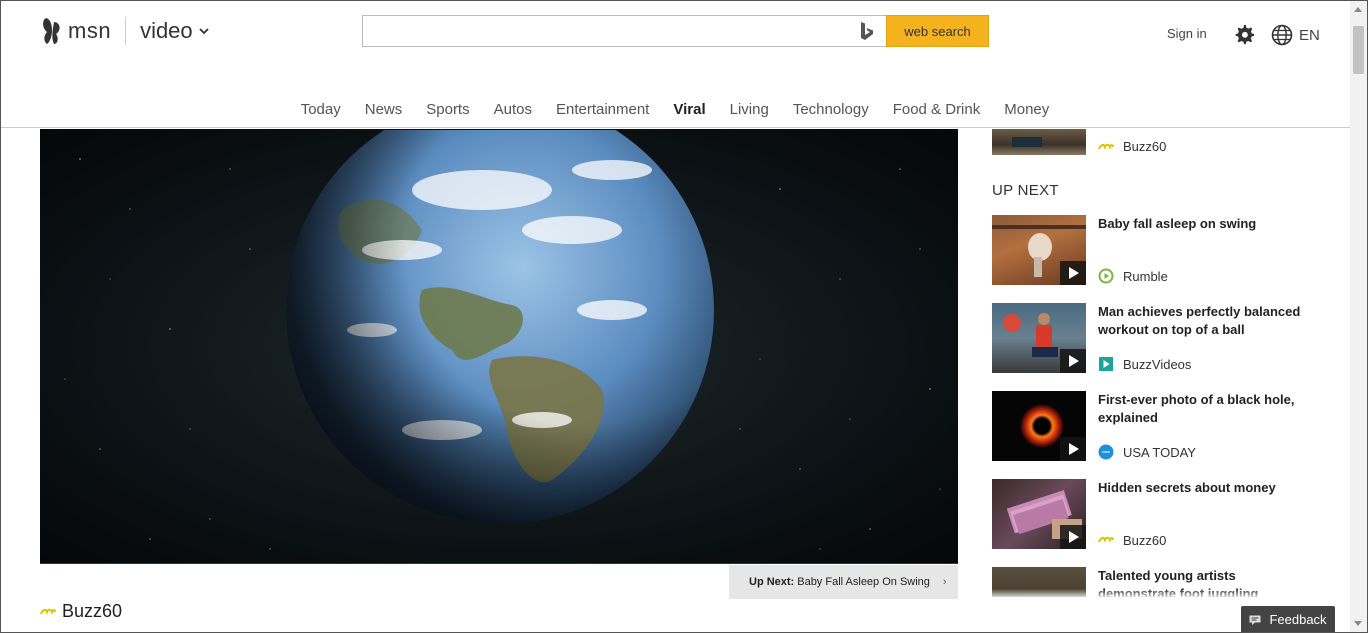 Image resolution: width=1368 pixels, height=633 pixels. Describe the element at coordinates (92, 611) in the screenshot. I see `provider-name: Buzz60` at that location.